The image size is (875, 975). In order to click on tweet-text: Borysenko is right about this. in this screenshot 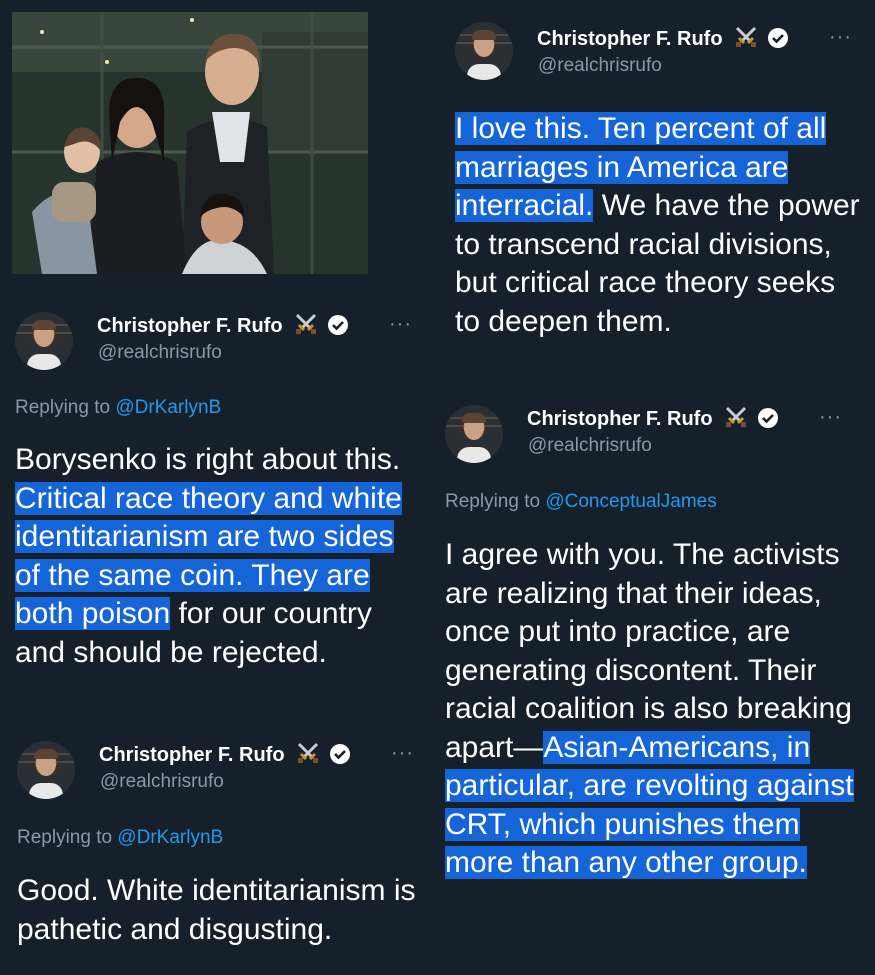, I will do `click(208, 459)`.